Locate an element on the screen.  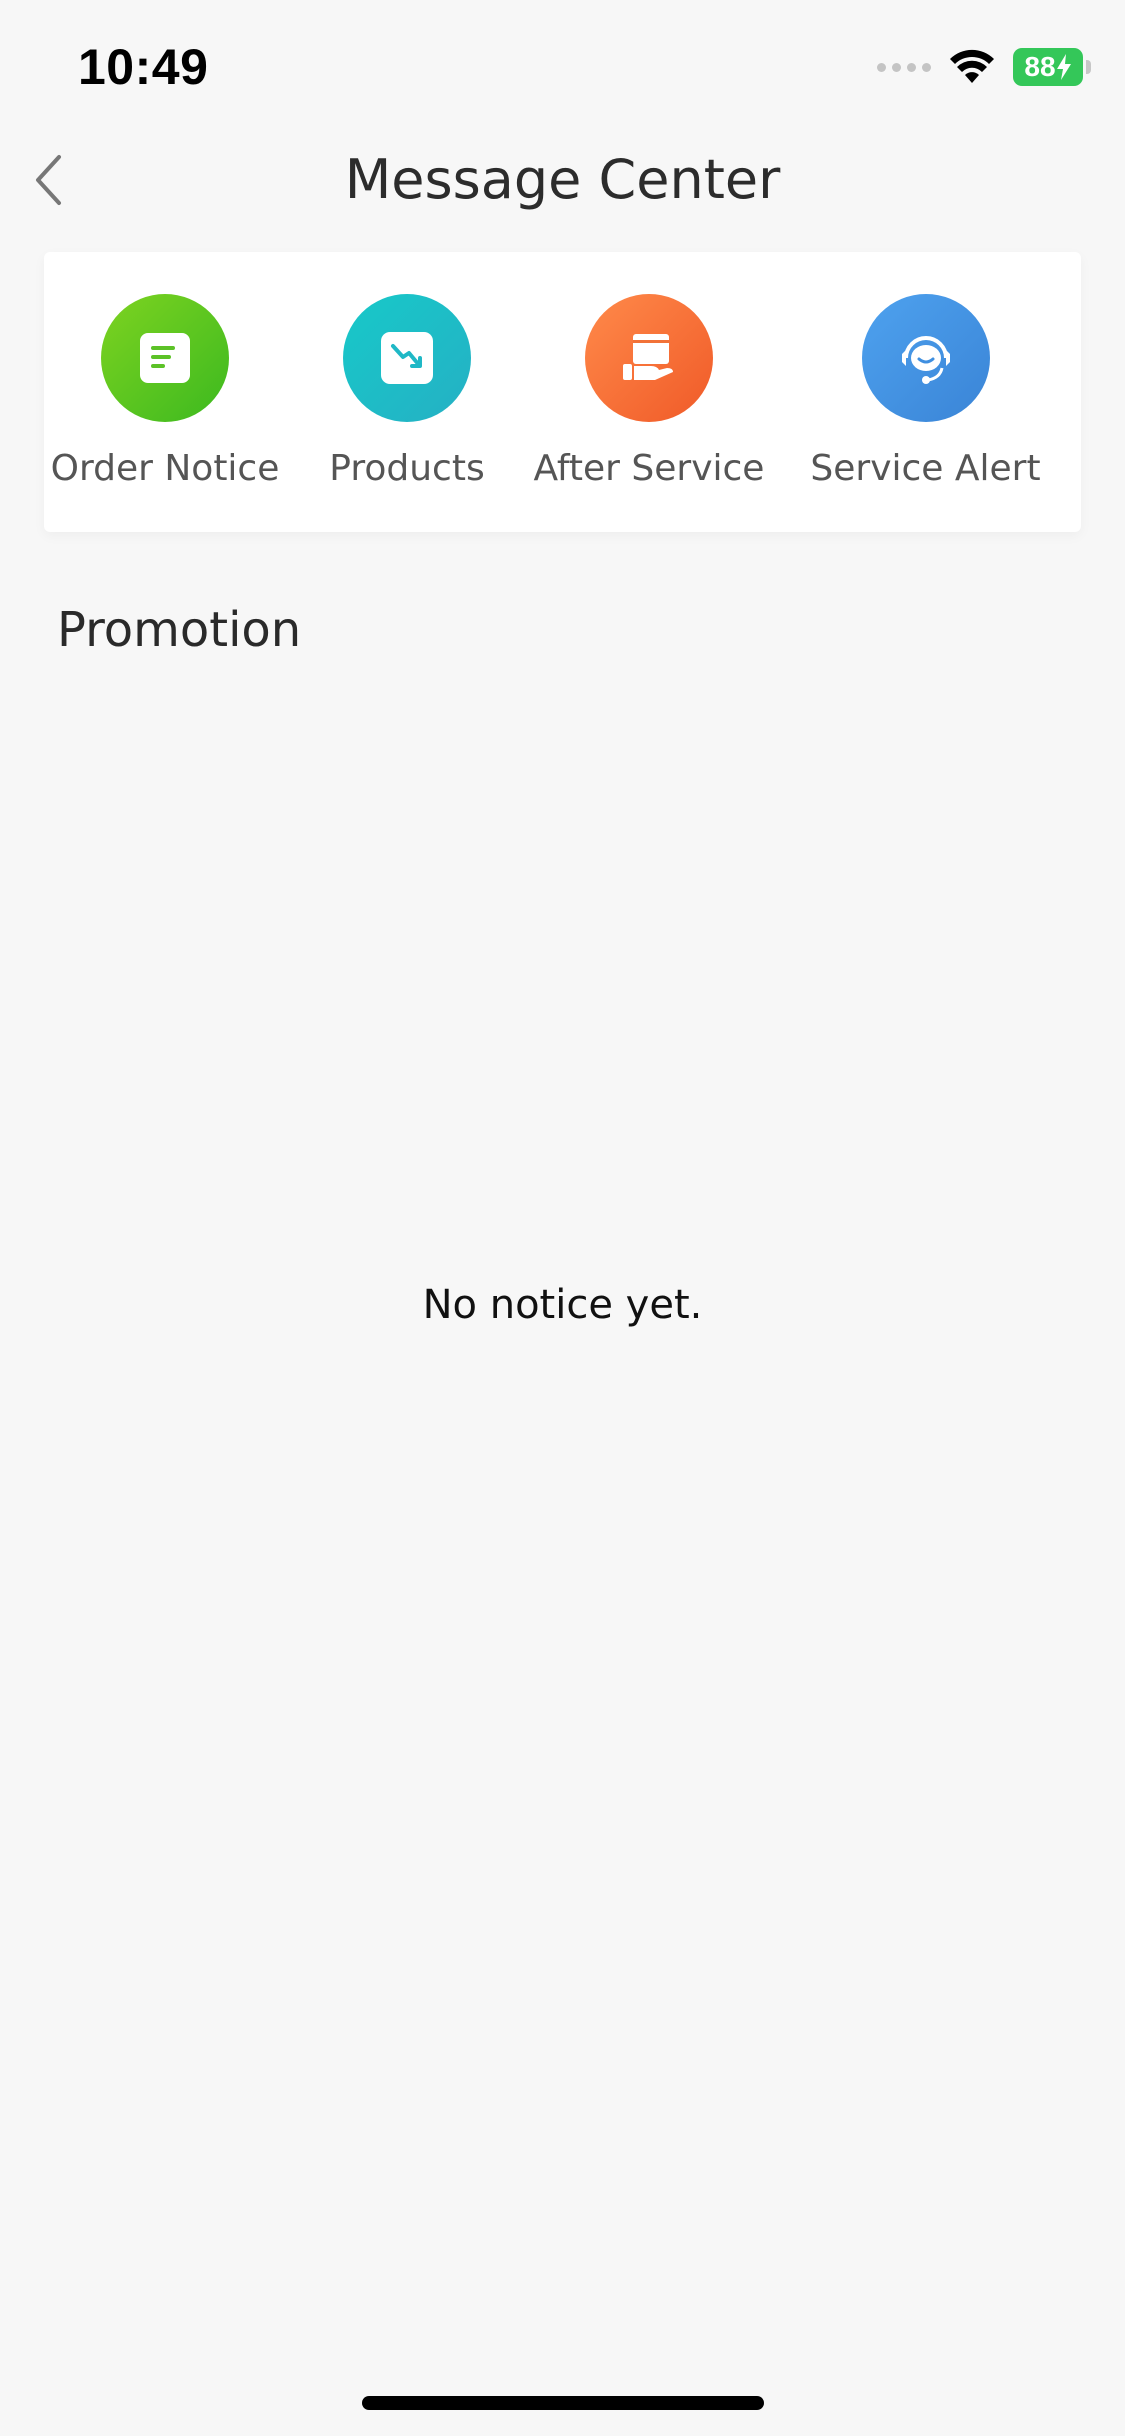
document-icon is located at coordinates (165, 358).